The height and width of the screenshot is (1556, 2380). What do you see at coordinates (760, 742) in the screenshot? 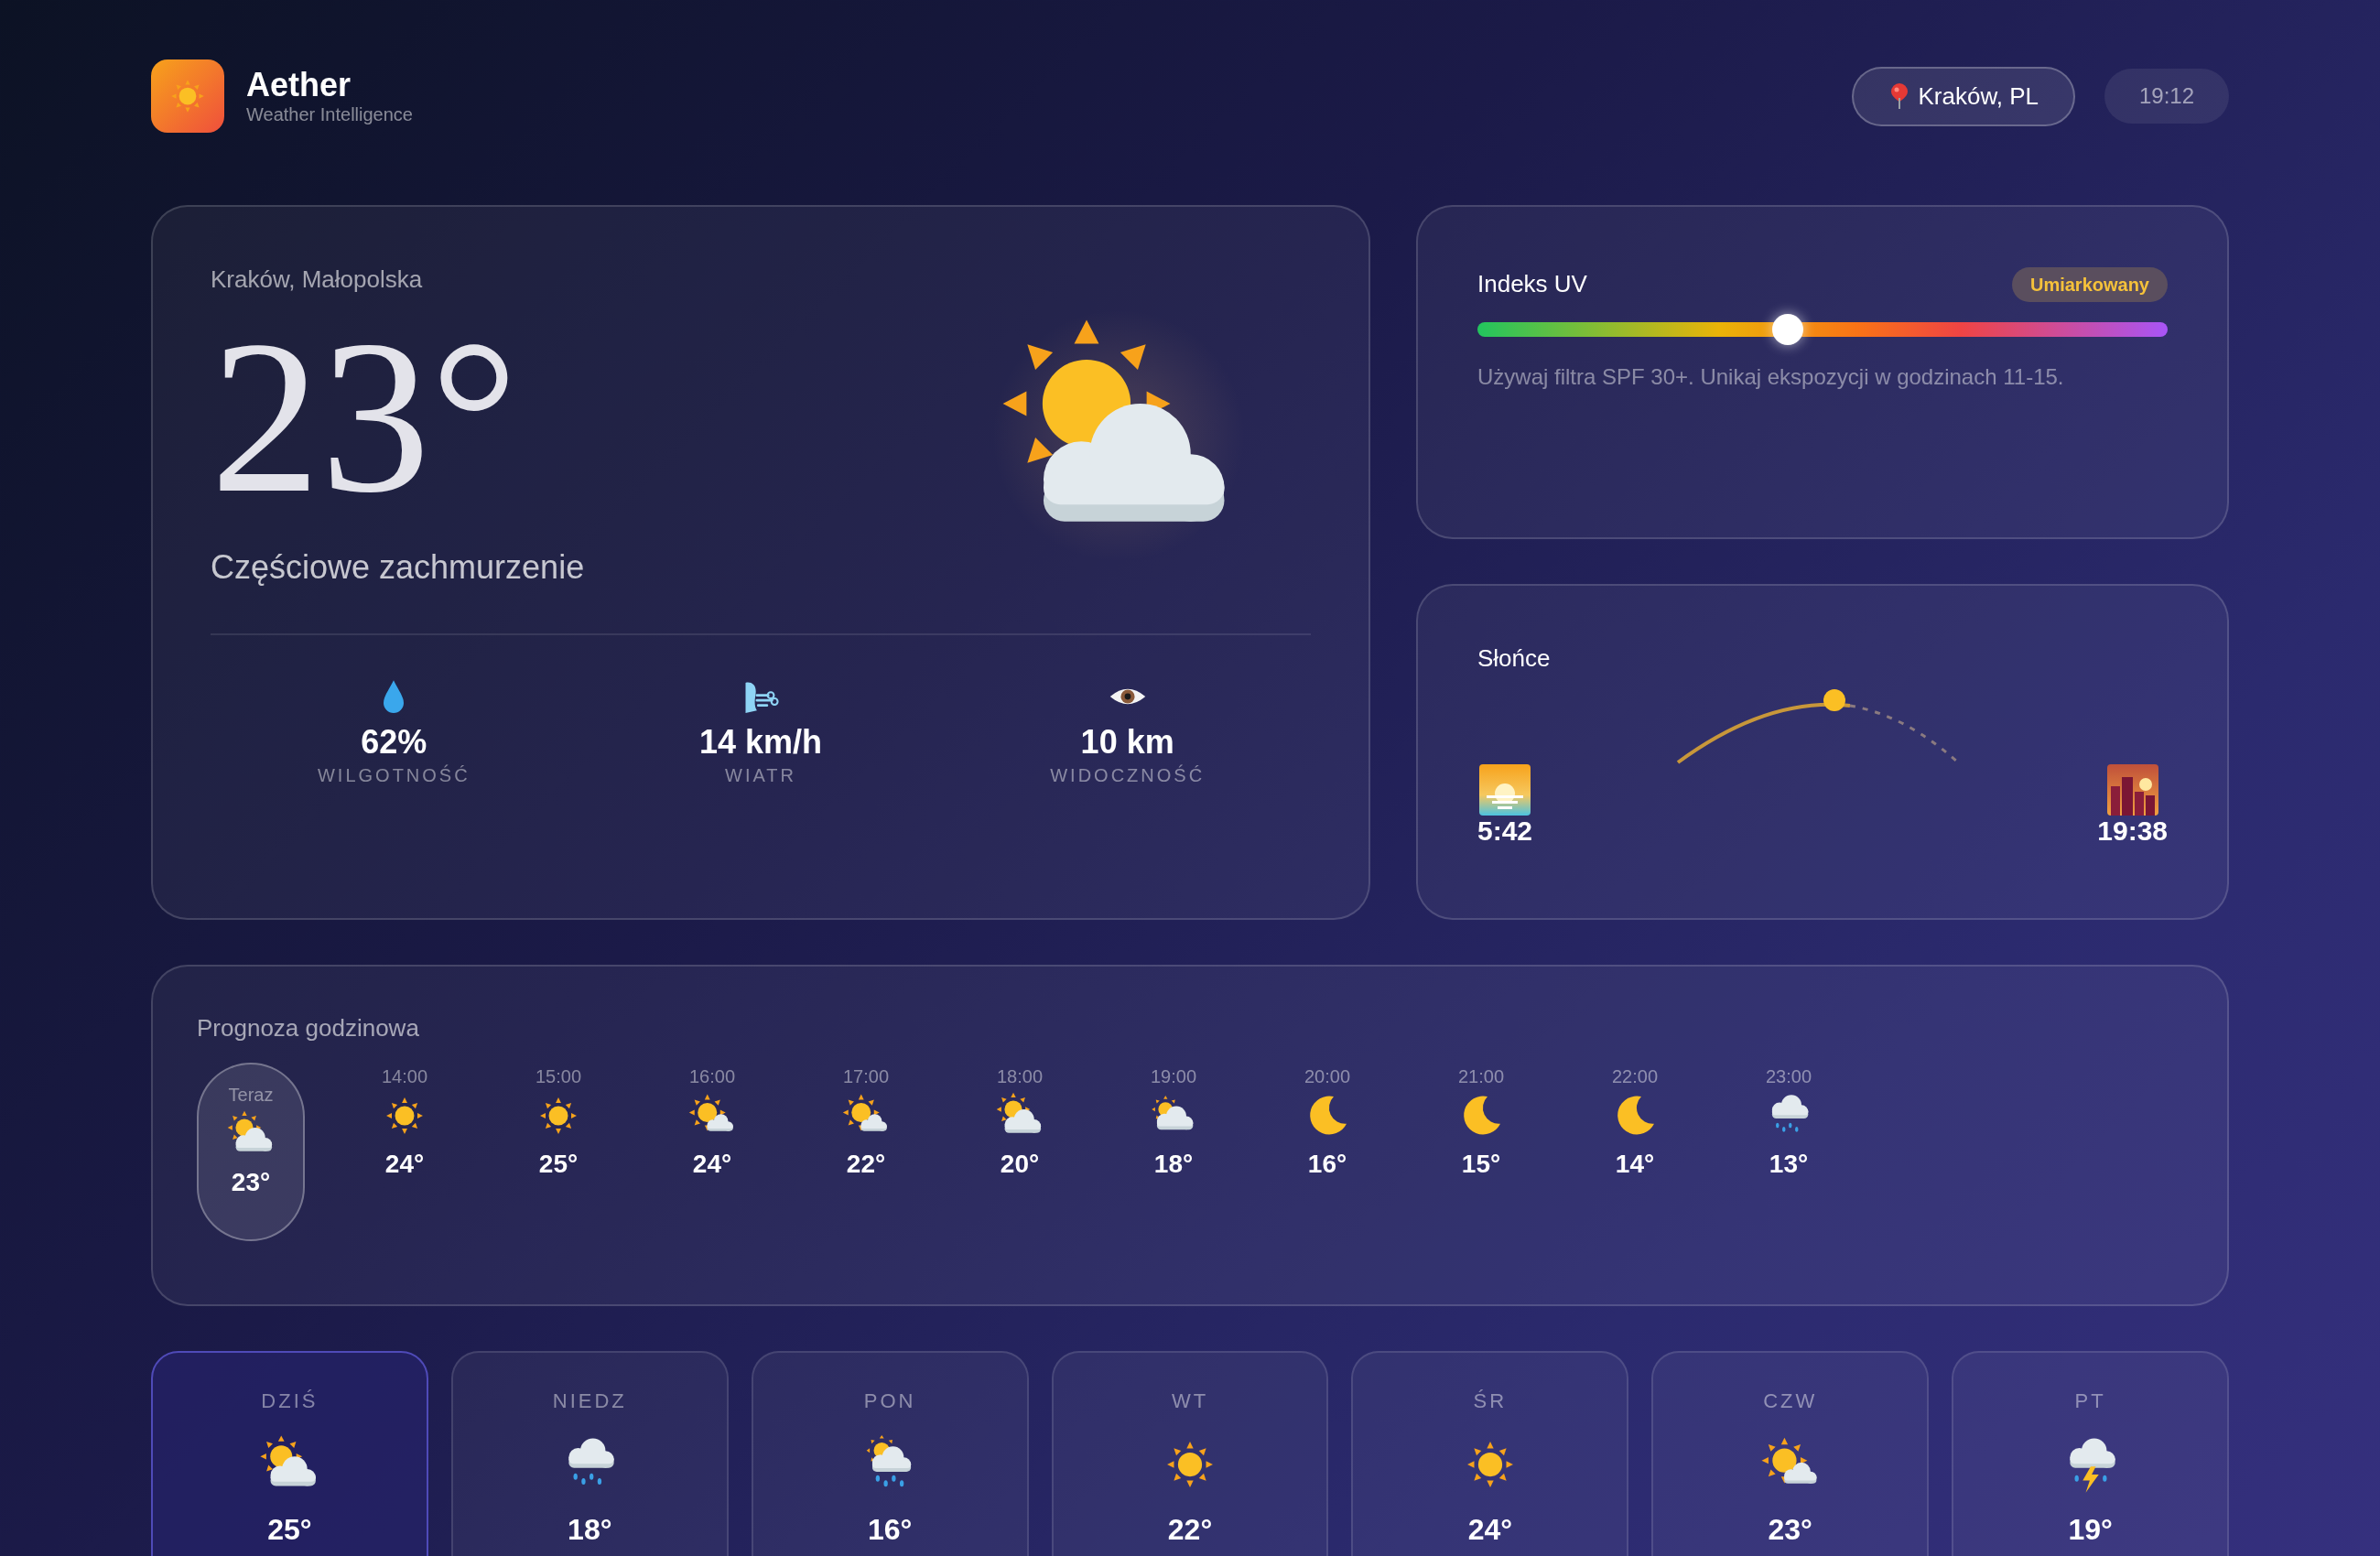
I see `stat-value: 14 km/h` at bounding box center [760, 742].